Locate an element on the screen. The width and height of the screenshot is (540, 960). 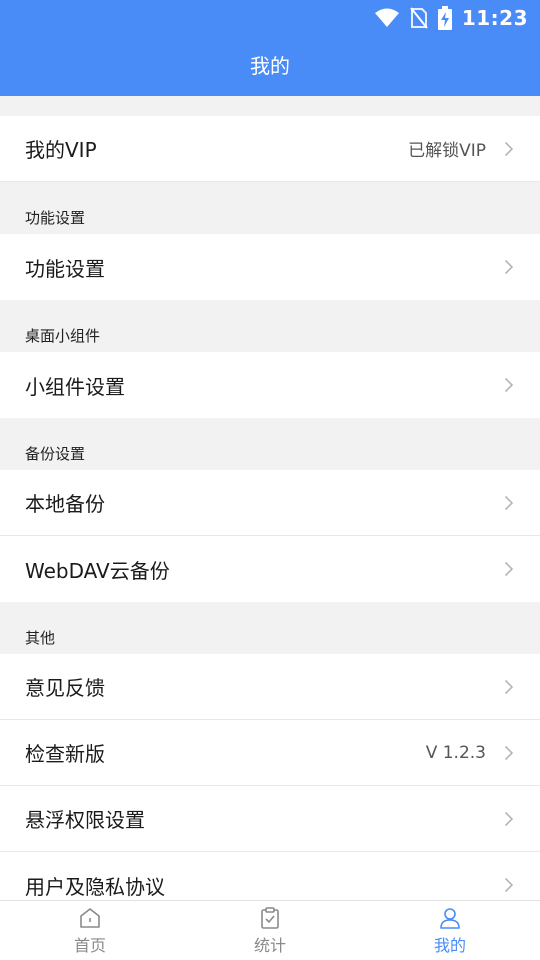
home-icon is located at coordinates (90, 918).